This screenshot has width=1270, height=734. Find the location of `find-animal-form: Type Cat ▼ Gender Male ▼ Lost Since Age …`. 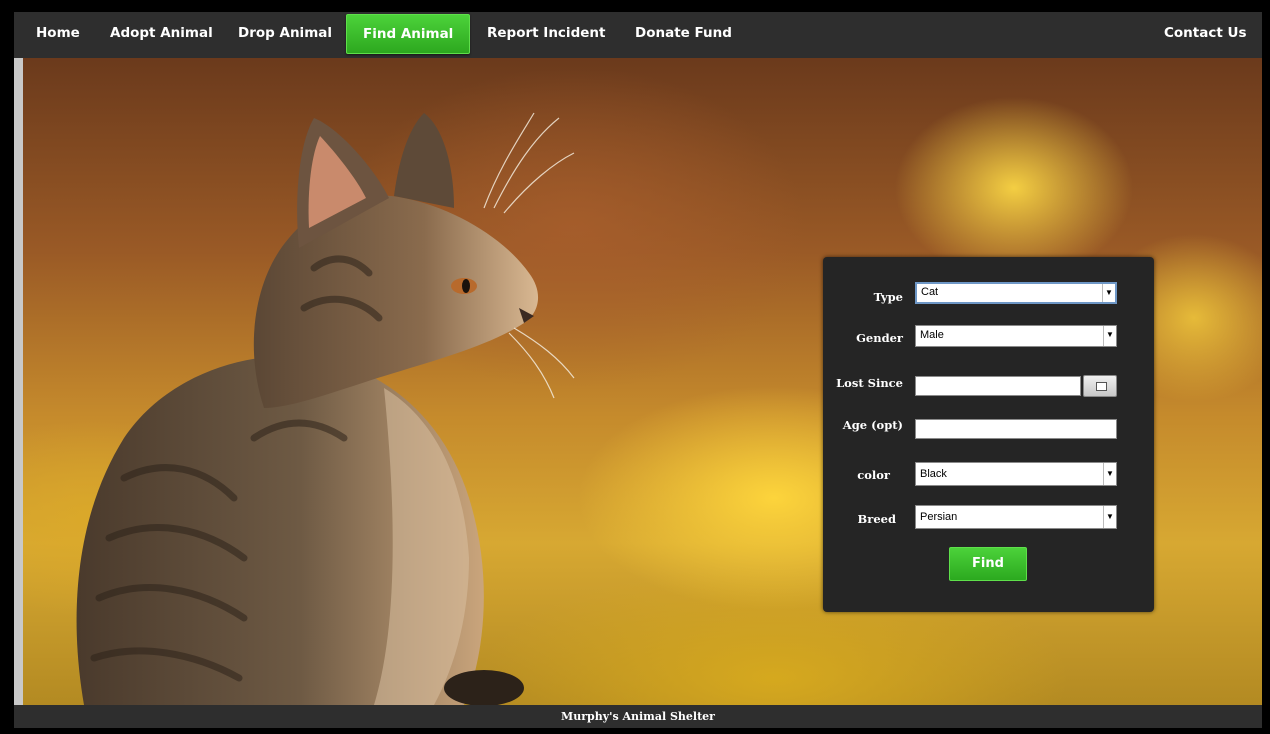

find-animal-form: Type Cat ▼ Gender Male ▼ Lost Since Age … is located at coordinates (988, 434).